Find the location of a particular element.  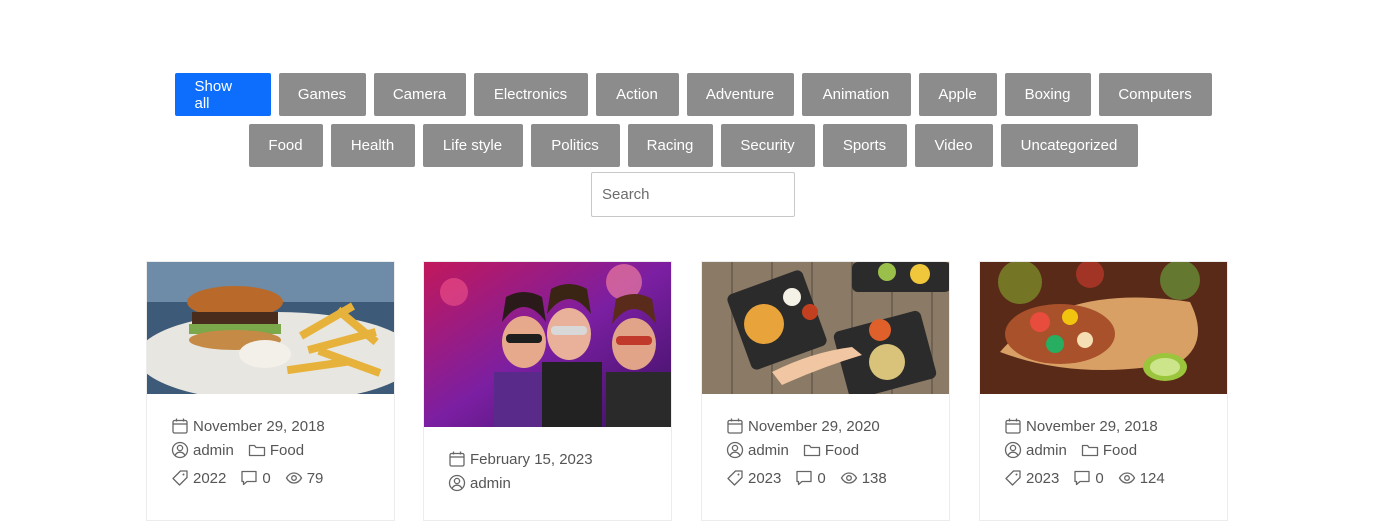

filter-health-button: Health is located at coordinates (372, 145).